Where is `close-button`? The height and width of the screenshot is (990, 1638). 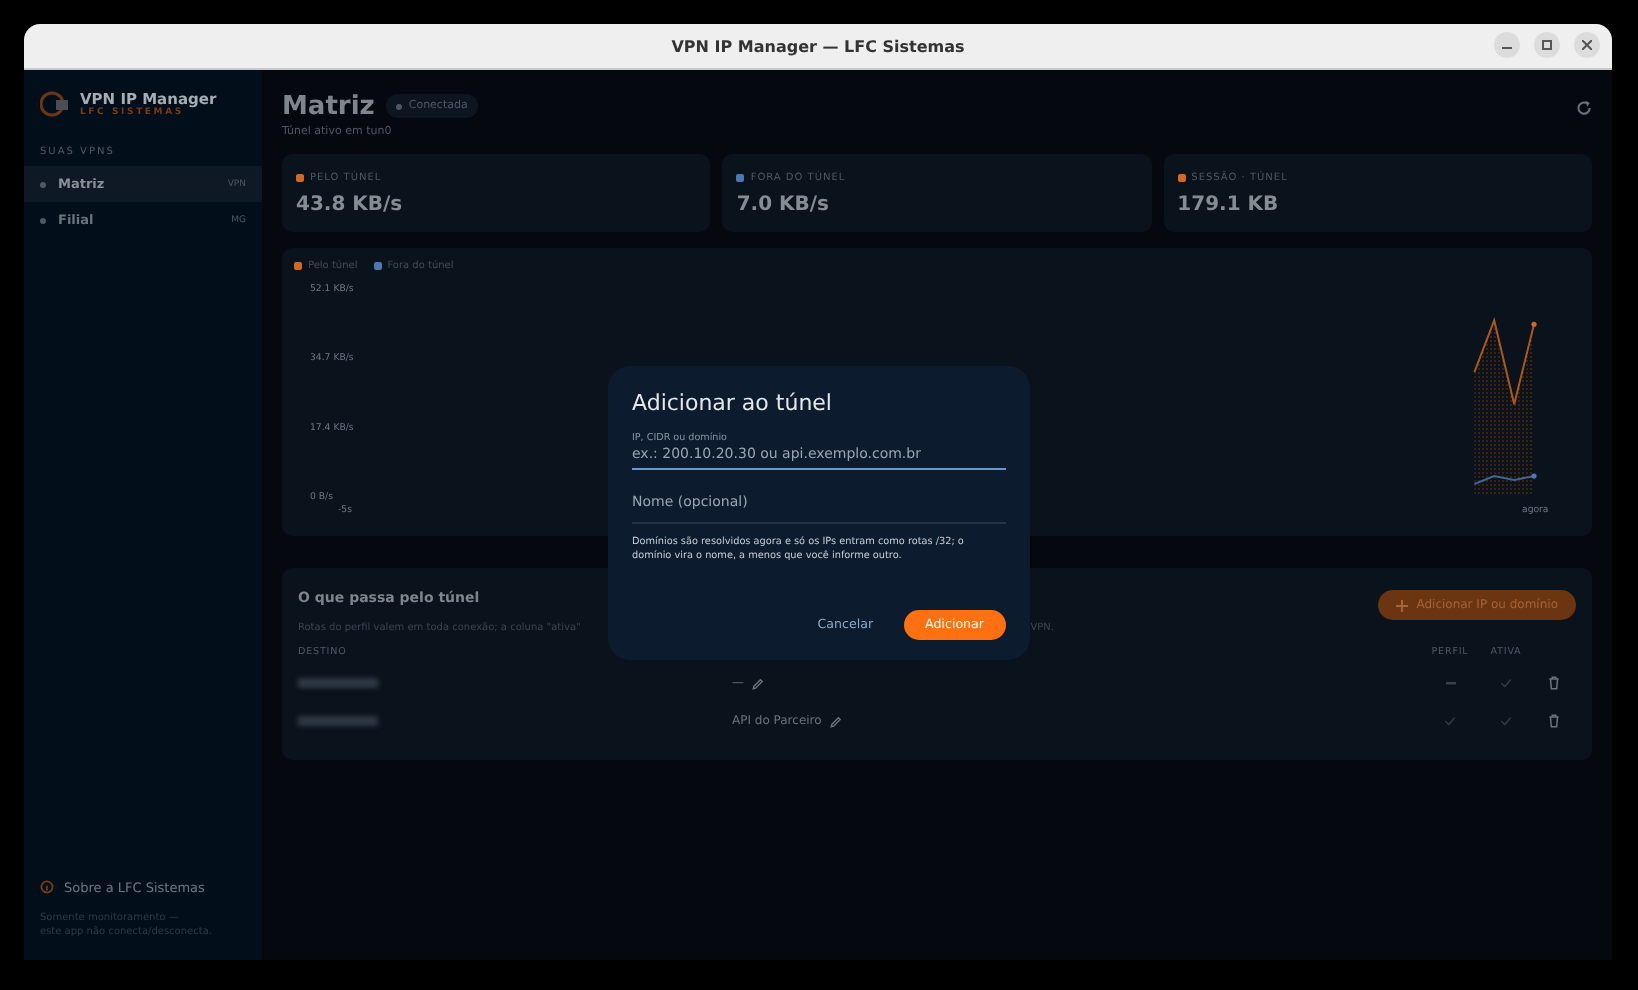
close-button is located at coordinates (1587, 45).